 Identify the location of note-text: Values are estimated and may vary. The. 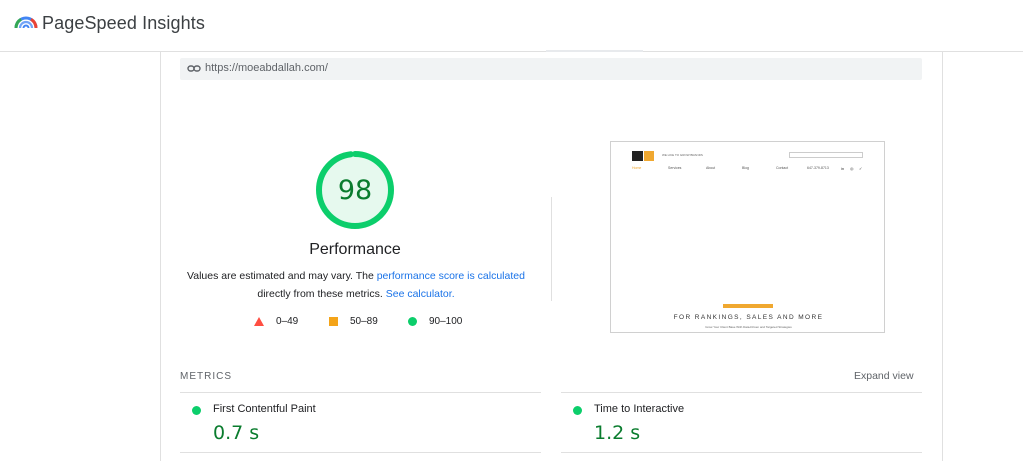
(282, 276).